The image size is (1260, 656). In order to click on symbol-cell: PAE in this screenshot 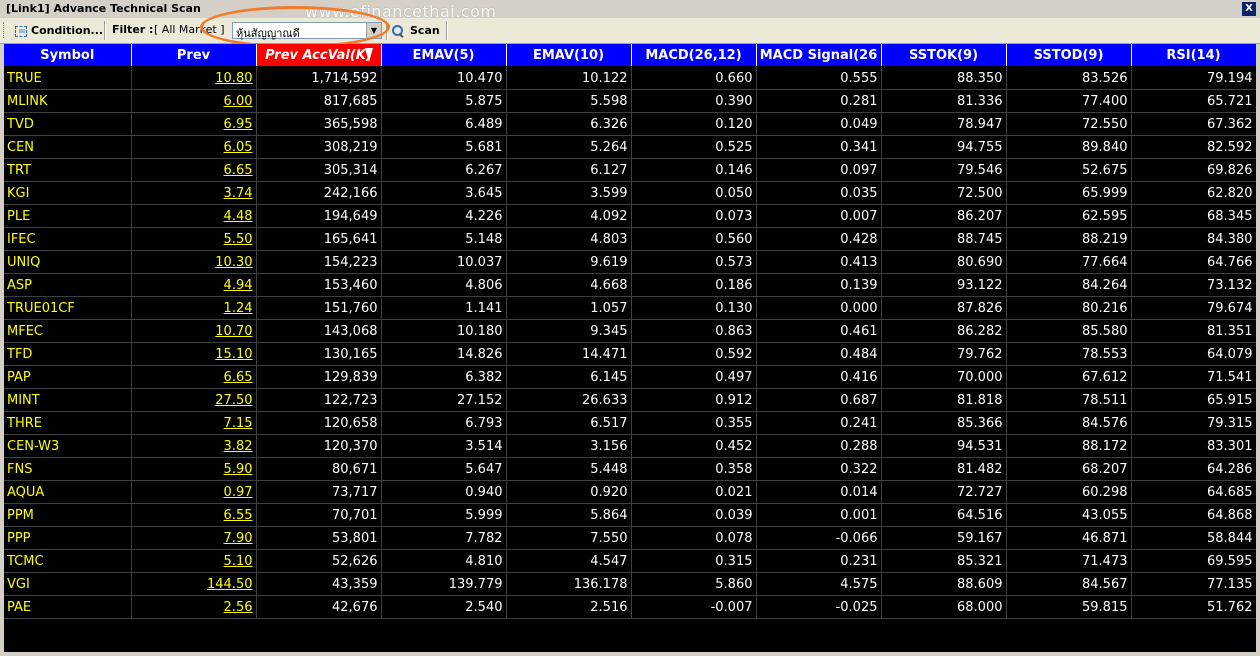, I will do `click(68, 607)`.